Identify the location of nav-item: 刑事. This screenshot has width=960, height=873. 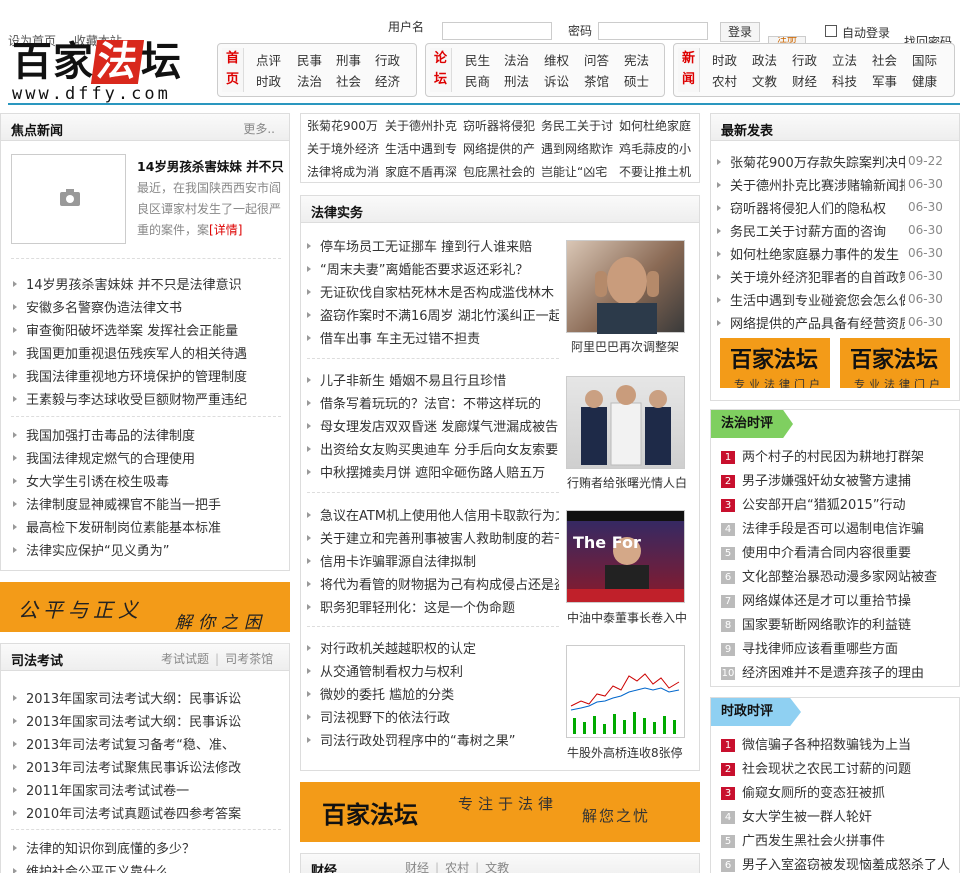
(348, 59).